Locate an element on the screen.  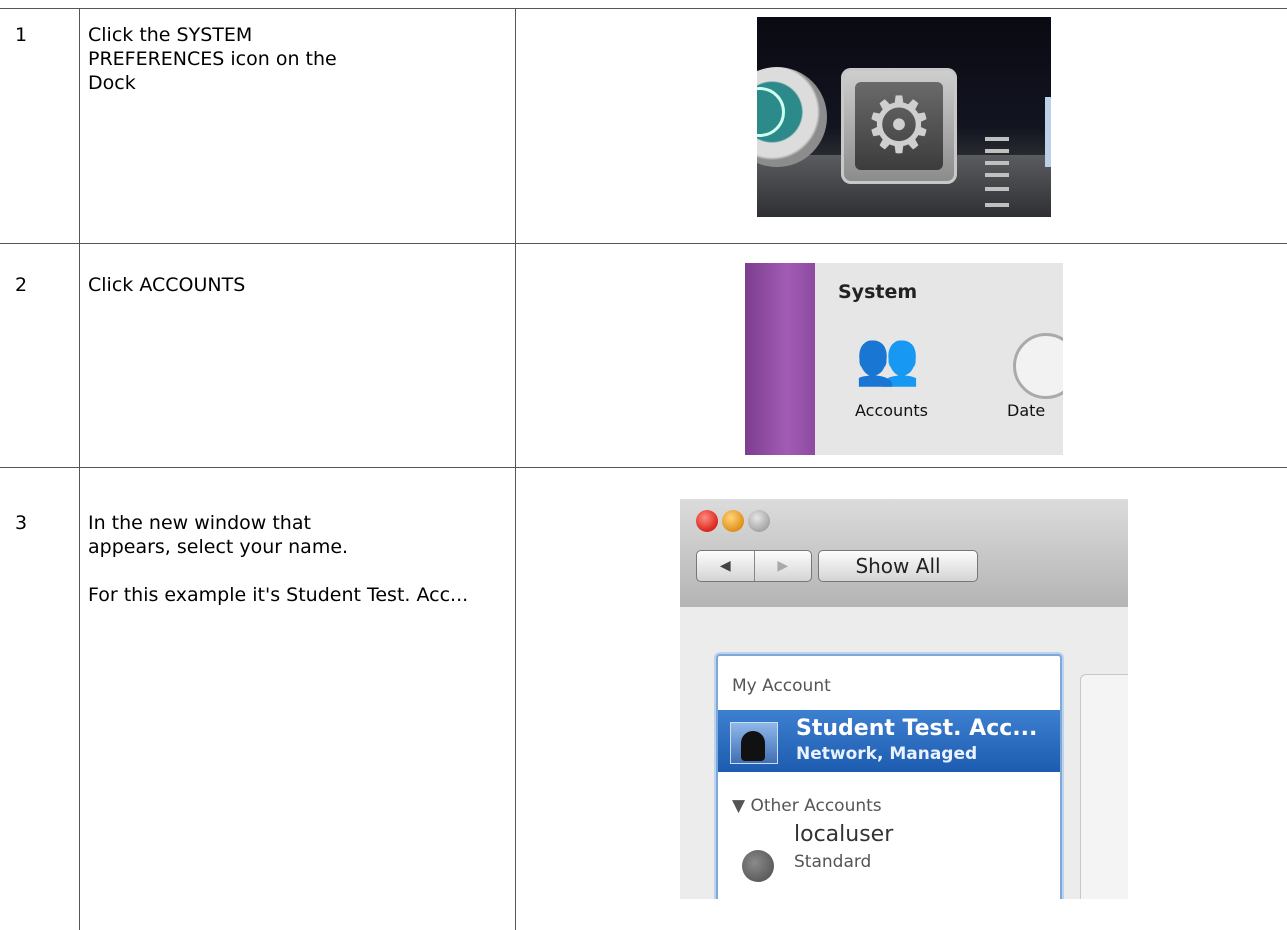
account-details-pane is located at coordinates (1104, 786).